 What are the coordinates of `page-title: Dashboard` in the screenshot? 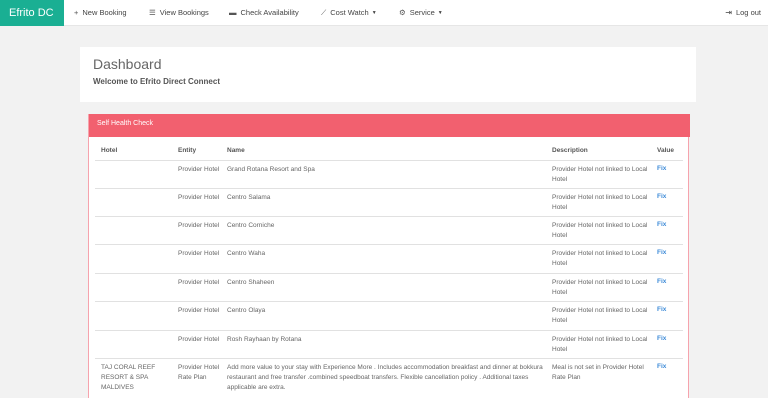 It's located at (127, 64).